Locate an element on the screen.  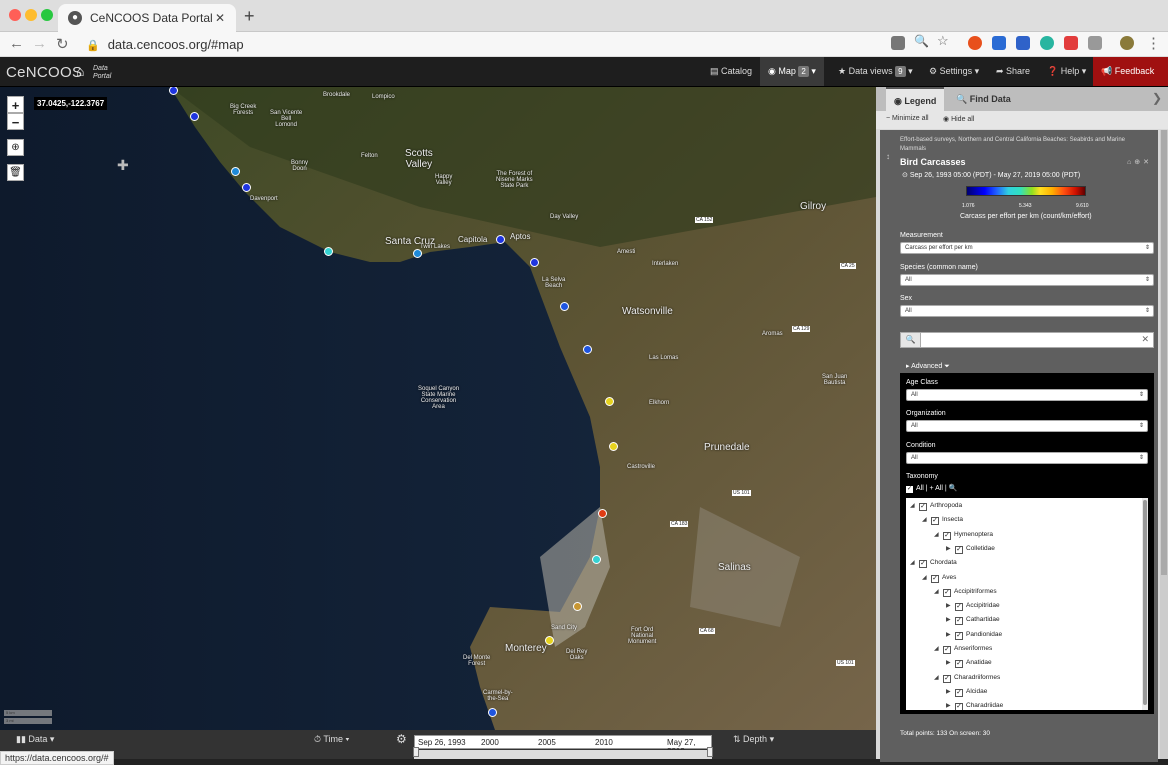
taxonomy-controls: ✓ All | + All | 🔍 is located at coordinates (931, 488).